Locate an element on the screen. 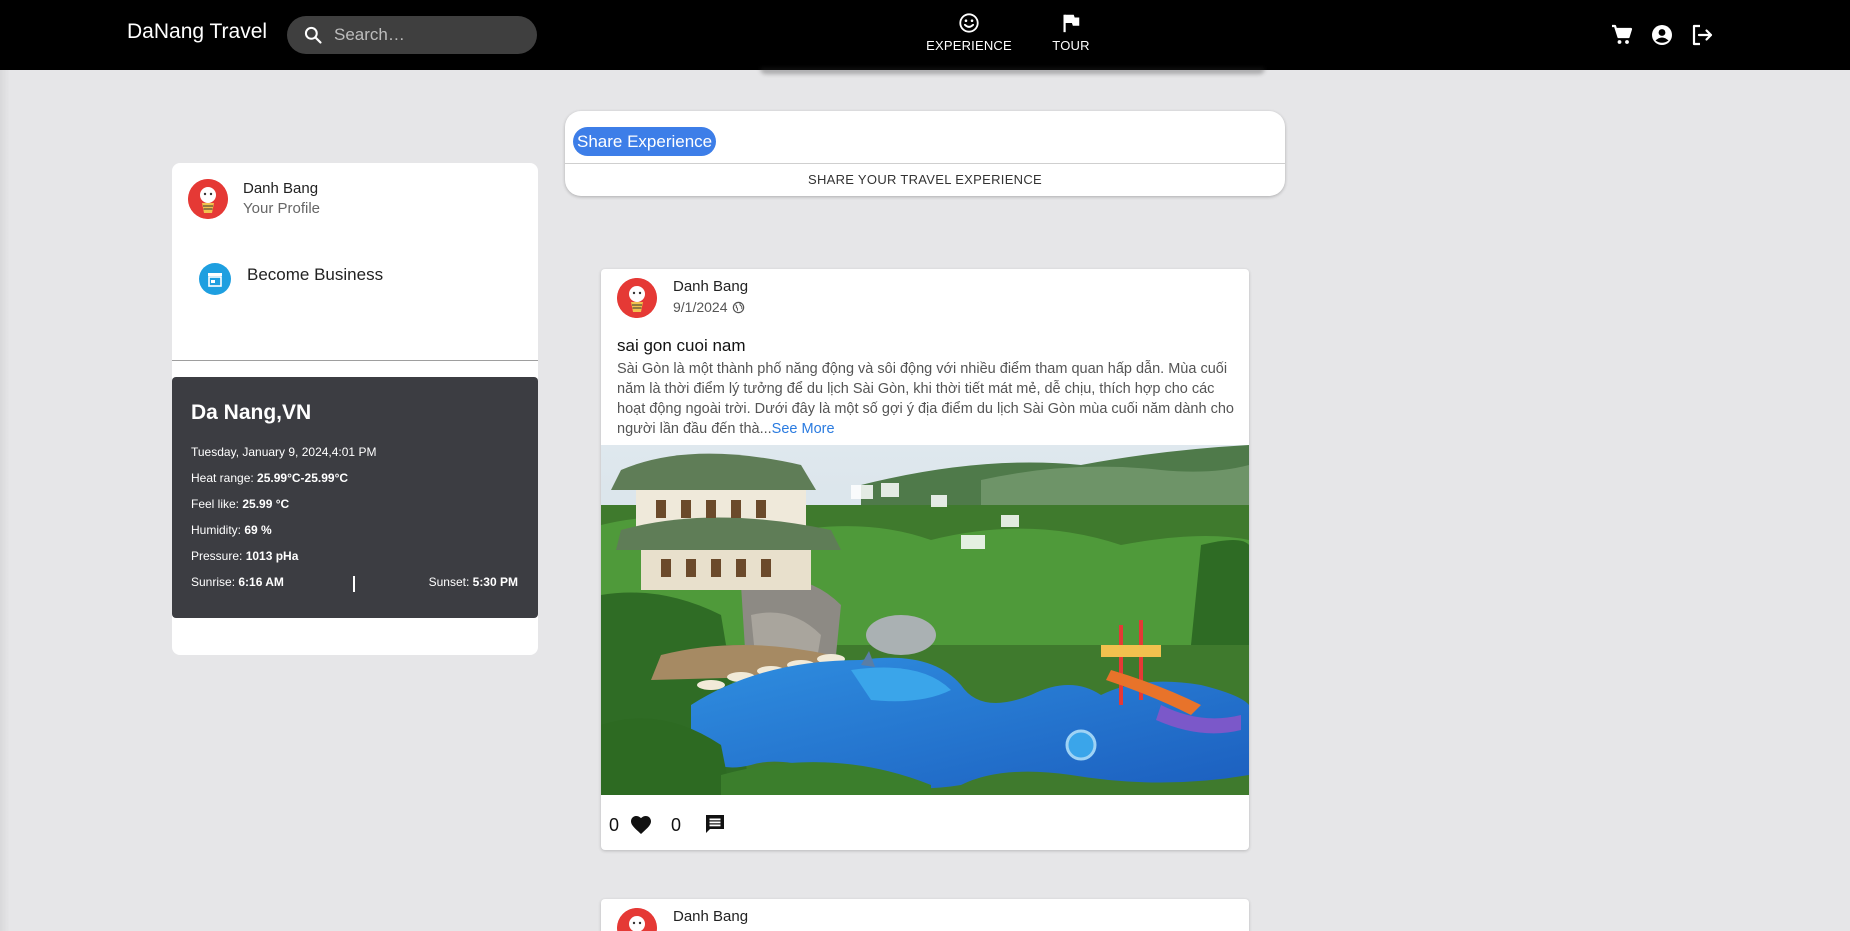 The height and width of the screenshot is (931, 1850). search-input is located at coordinates (431, 35).